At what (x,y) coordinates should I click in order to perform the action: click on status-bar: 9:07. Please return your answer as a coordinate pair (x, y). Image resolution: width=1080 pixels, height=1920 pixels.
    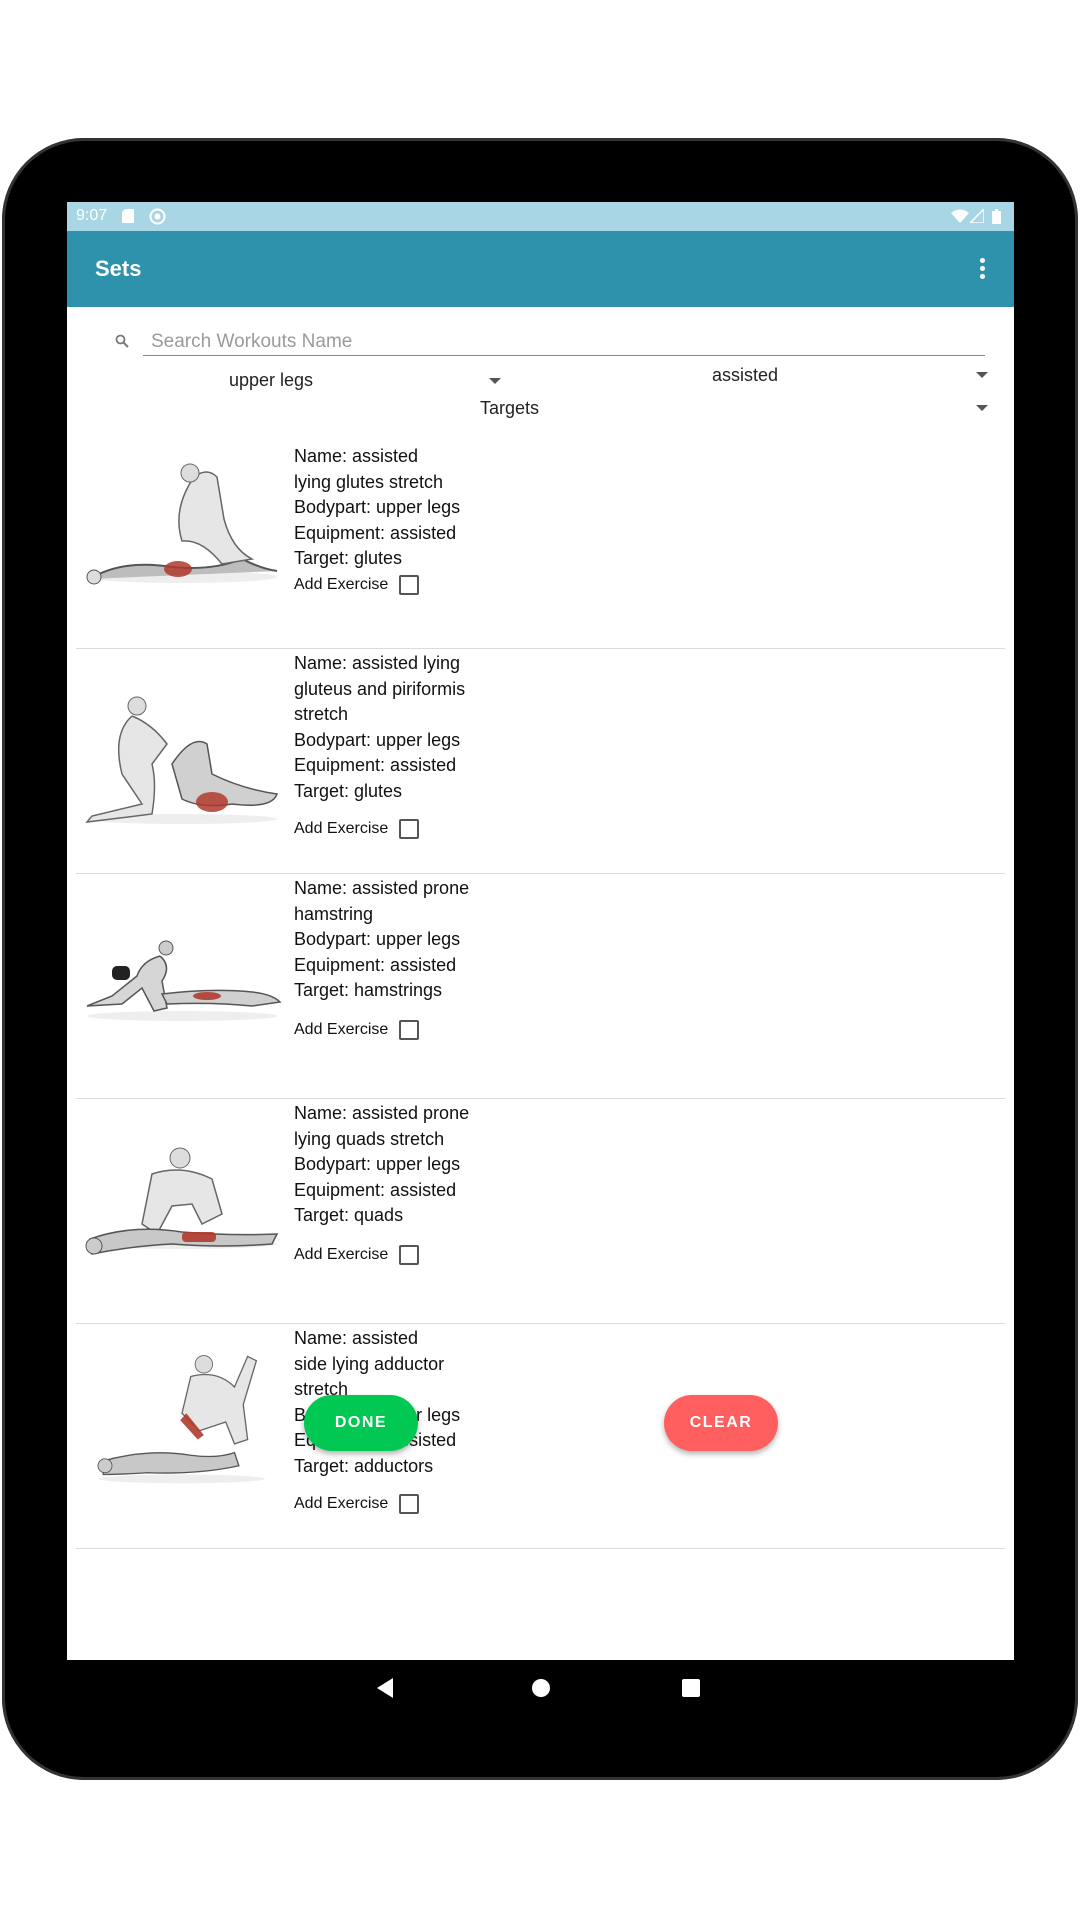
    Looking at the image, I should click on (540, 216).